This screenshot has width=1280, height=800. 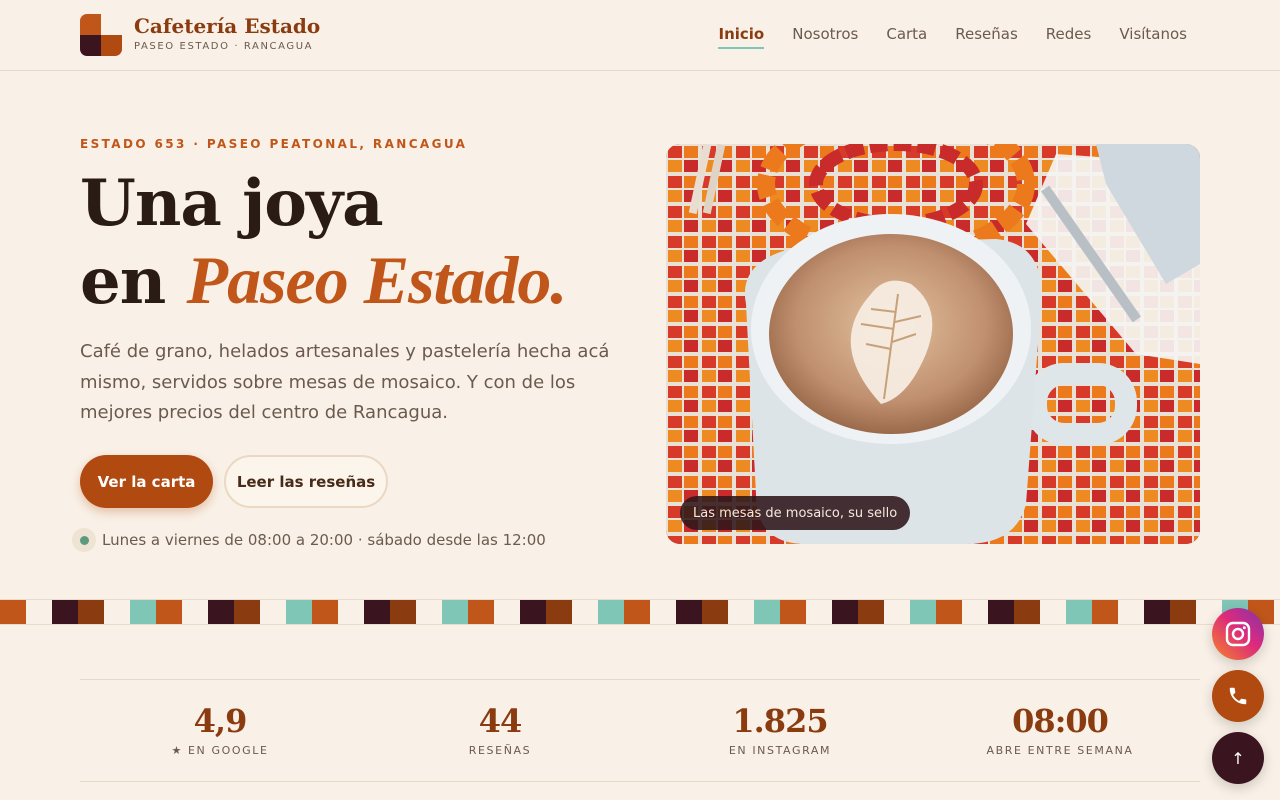 I want to click on mosaic-divider, so click(x=640, y=612).